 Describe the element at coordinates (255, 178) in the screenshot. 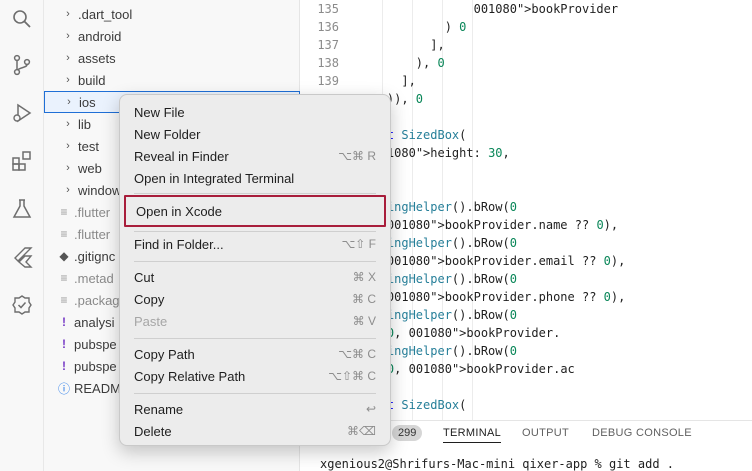

I see `menu-item-open-in-integrated-terminal: Open in Integrated Terminal` at that location.